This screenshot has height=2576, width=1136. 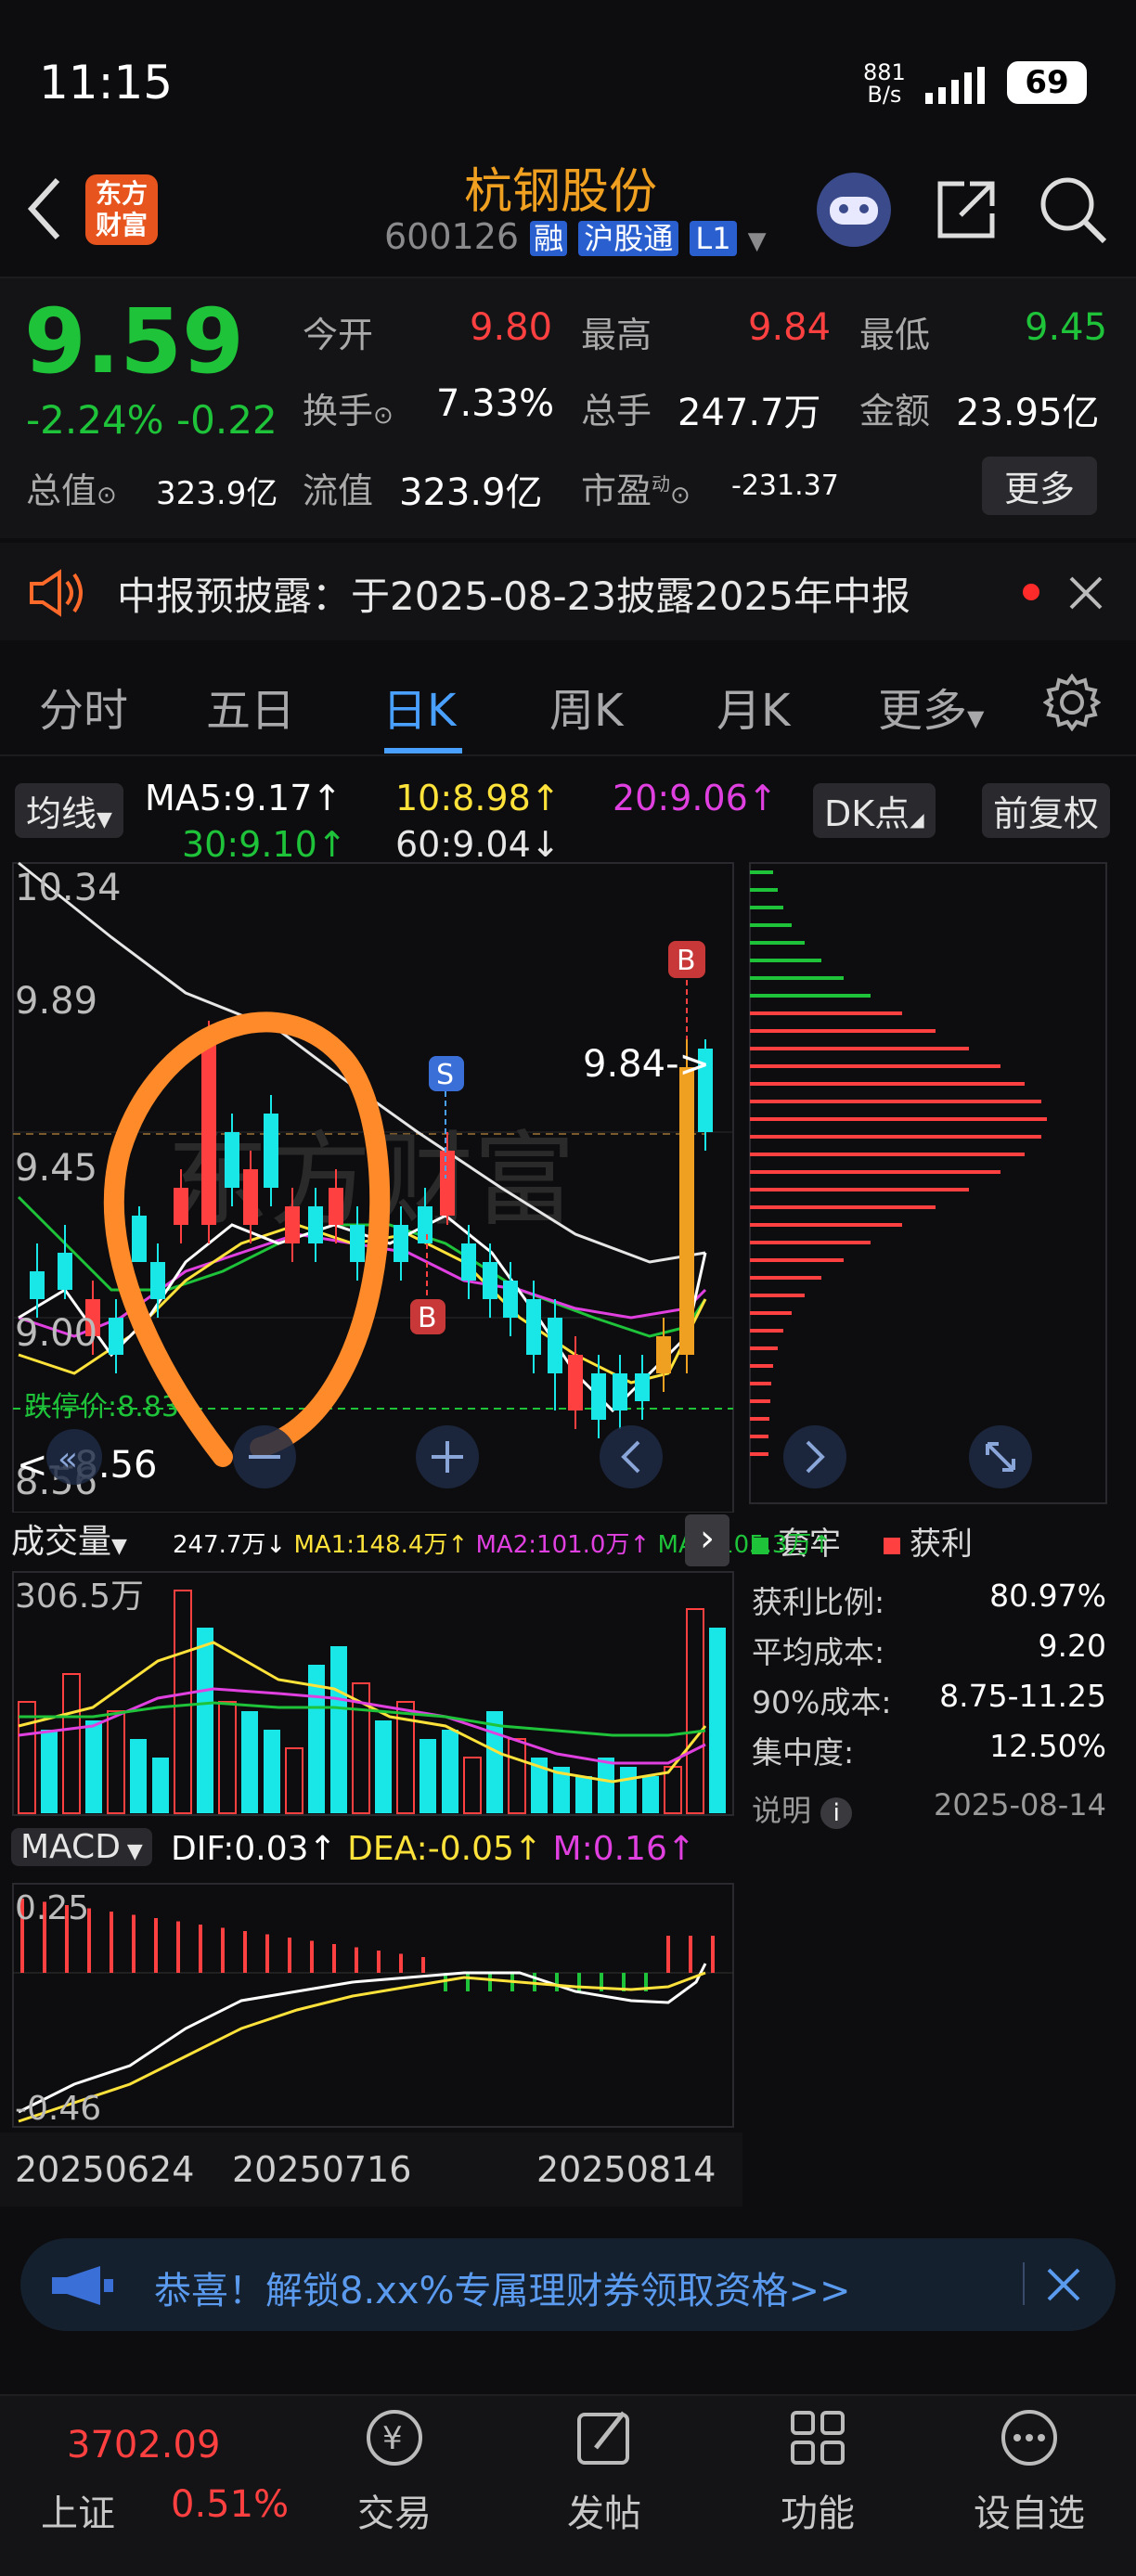 What do you see at coordinates (250, 707) in the screenshot?
I see `tab-five-day: 五日` at bounding box center [250, 707].